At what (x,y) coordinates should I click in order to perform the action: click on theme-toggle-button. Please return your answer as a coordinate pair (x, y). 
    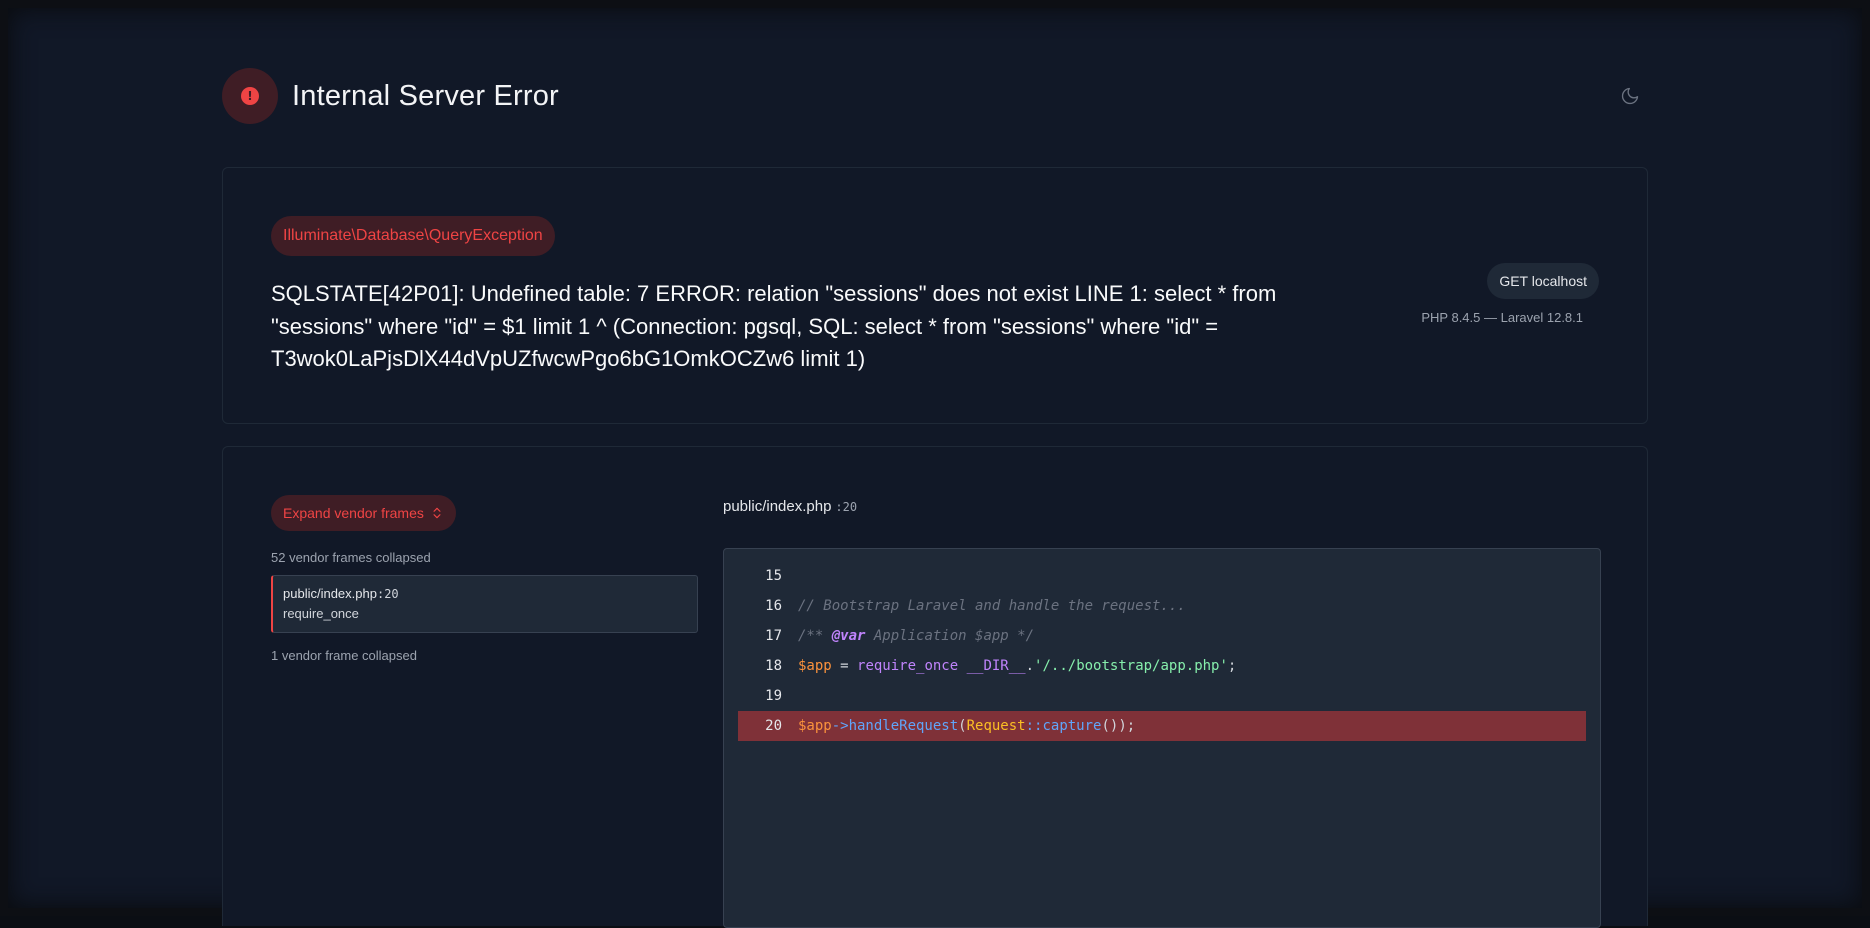
    Looking at the image, I should click on (1630, 96).